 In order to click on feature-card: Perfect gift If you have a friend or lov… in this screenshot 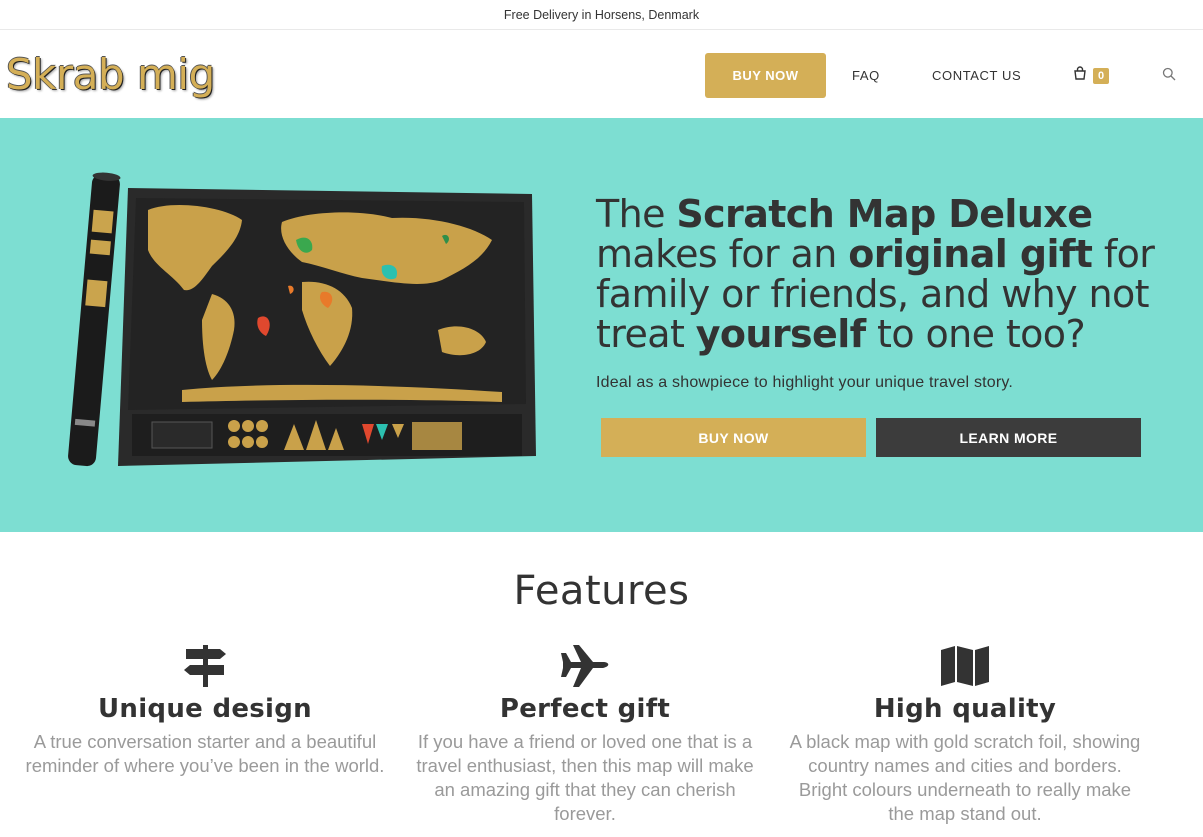, I will do `click(585, 733)`.